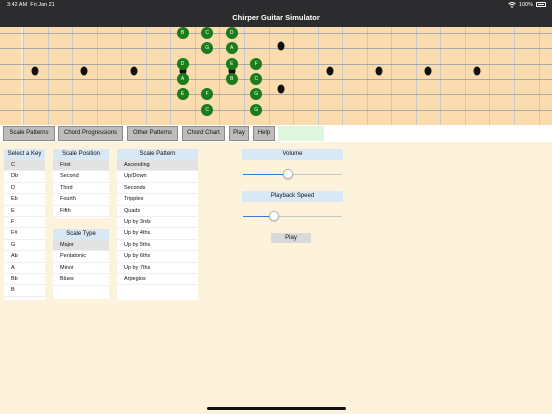 This screenshot has height=414, width=552. I want to click on volume-slider-thumb, so click(287, 174).